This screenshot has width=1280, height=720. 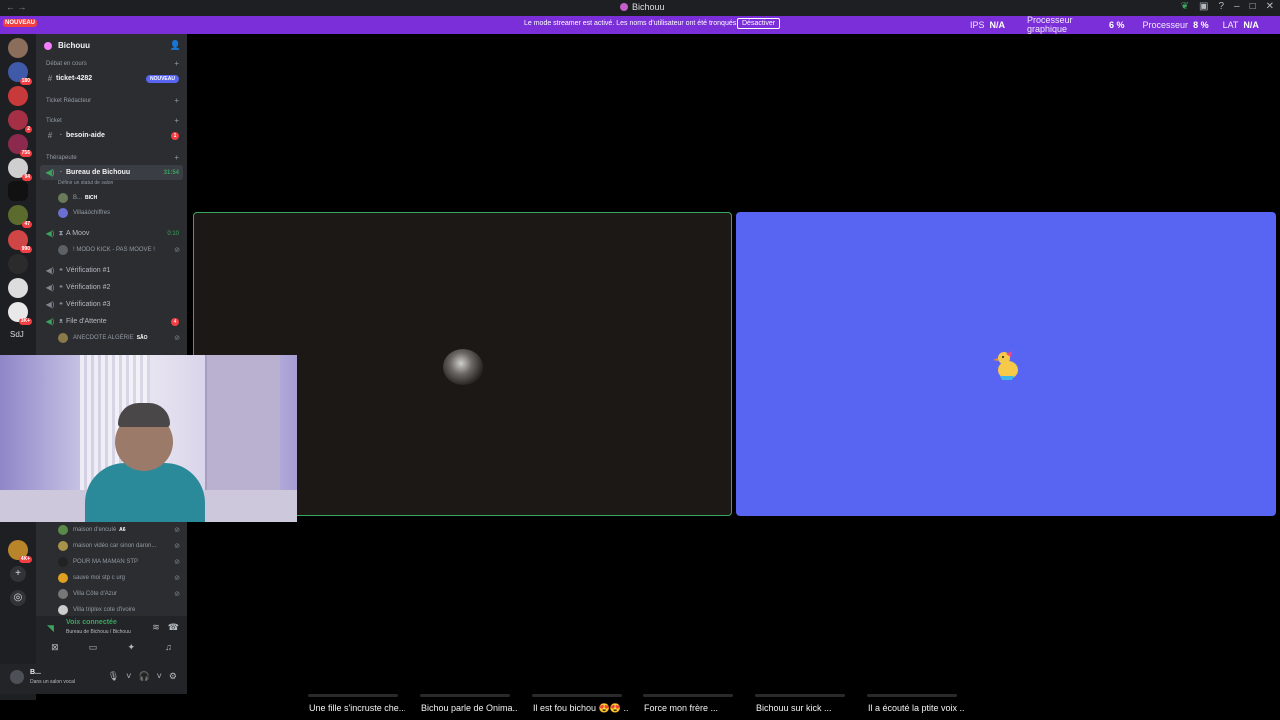 What do you see at coordinates (16, 7) in the screenshot?
I see `back-forward-icons: ← →` at bounding box center [16, 7].